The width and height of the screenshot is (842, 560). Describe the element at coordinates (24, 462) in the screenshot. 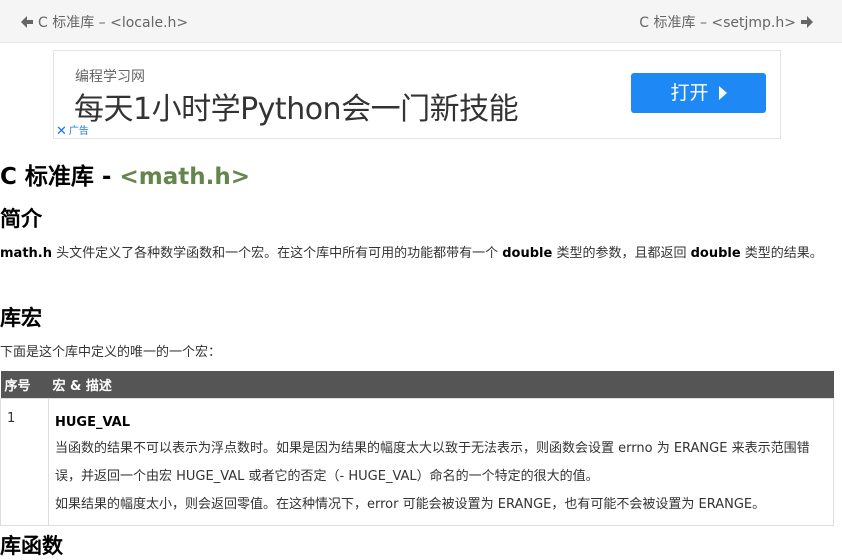

I see `row-num: 1` at that location.